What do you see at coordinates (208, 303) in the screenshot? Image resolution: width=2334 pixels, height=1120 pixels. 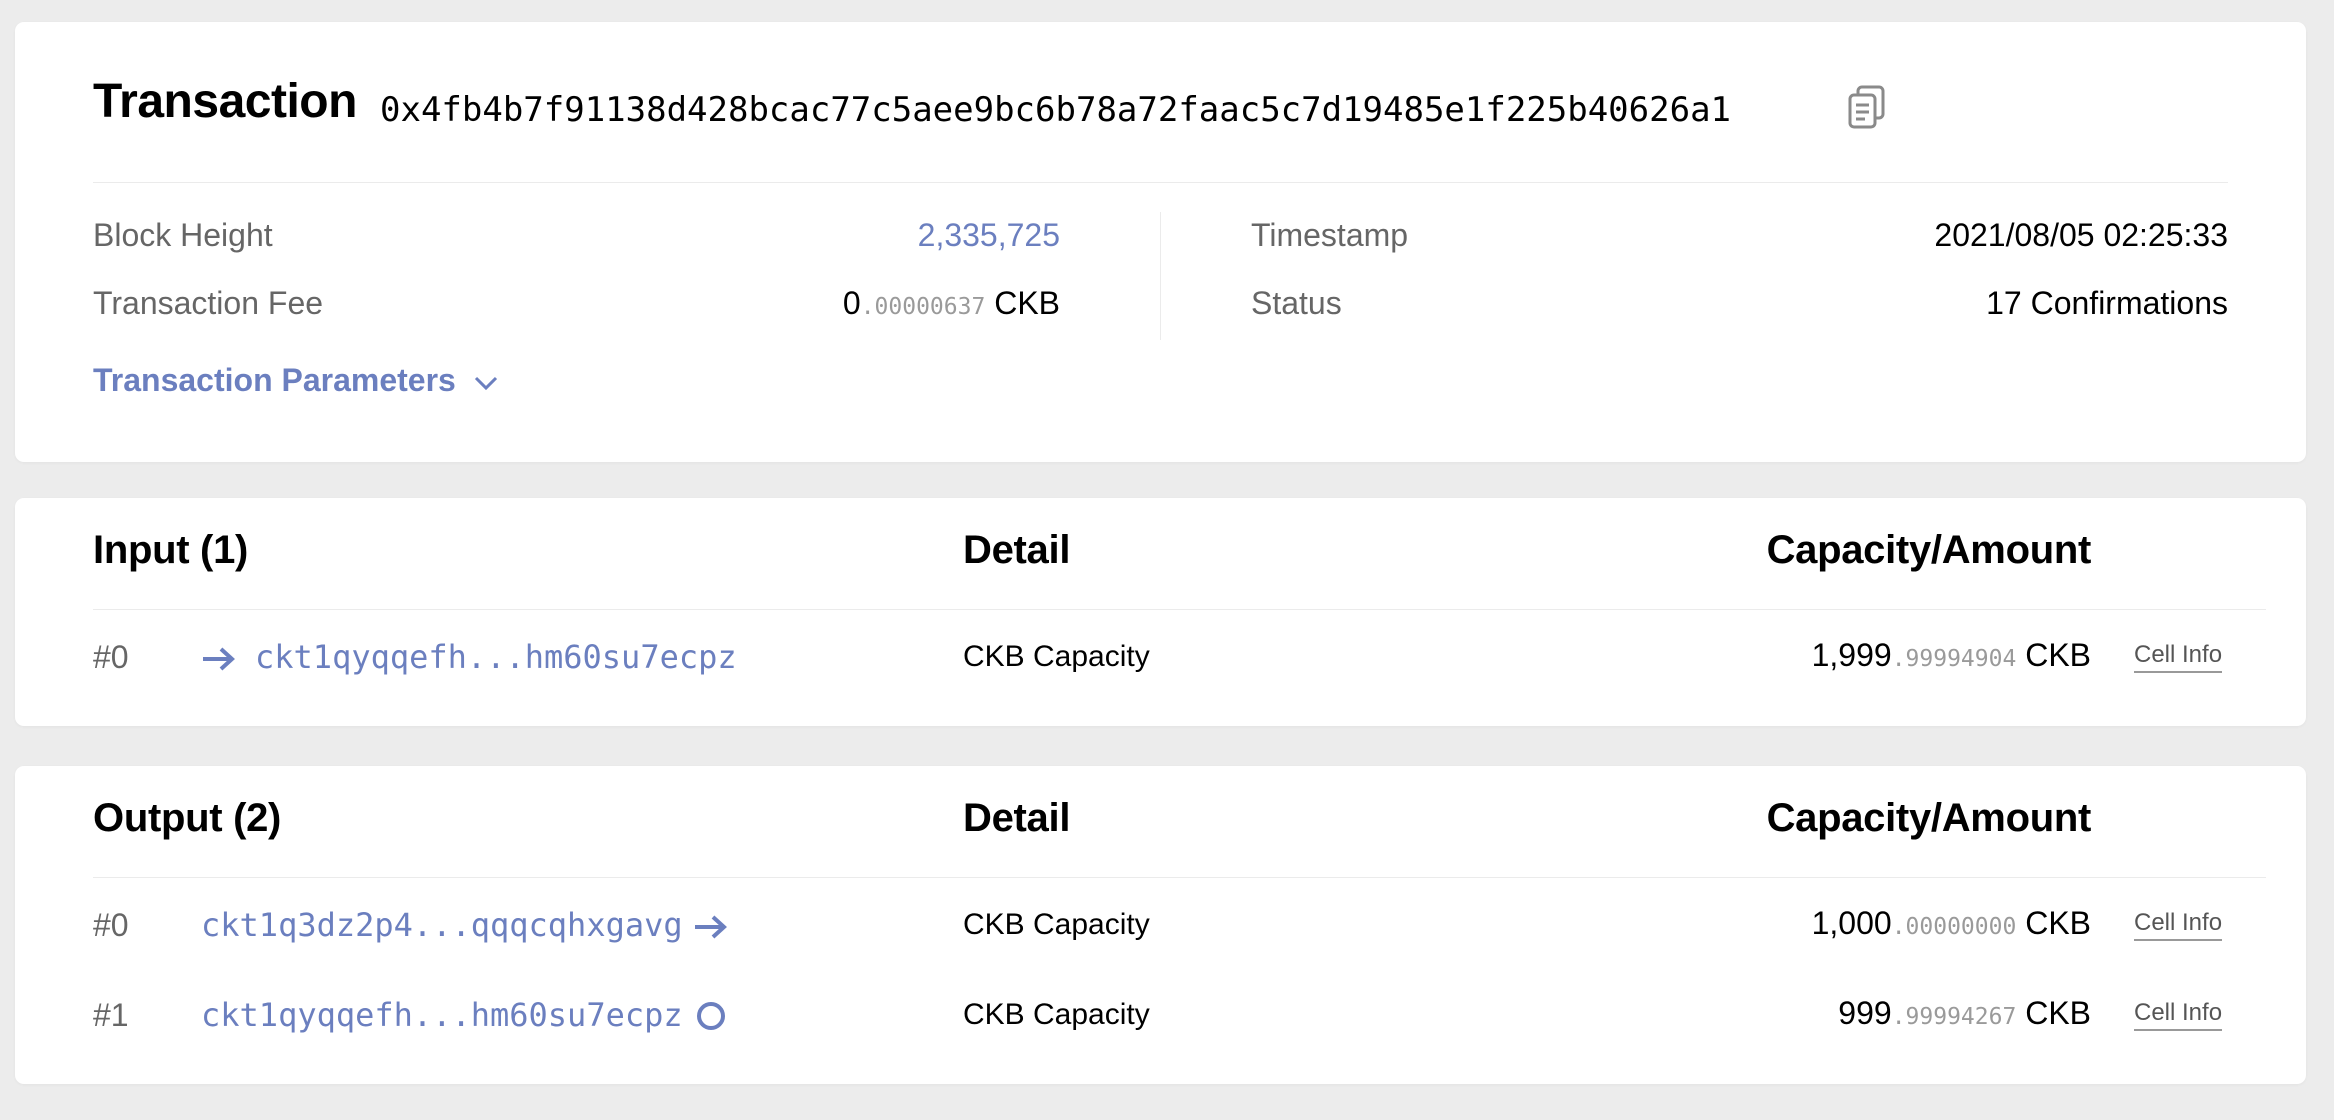 I see `transaction-fee-label: Transaction Fee` at bounding box center [208, 303].